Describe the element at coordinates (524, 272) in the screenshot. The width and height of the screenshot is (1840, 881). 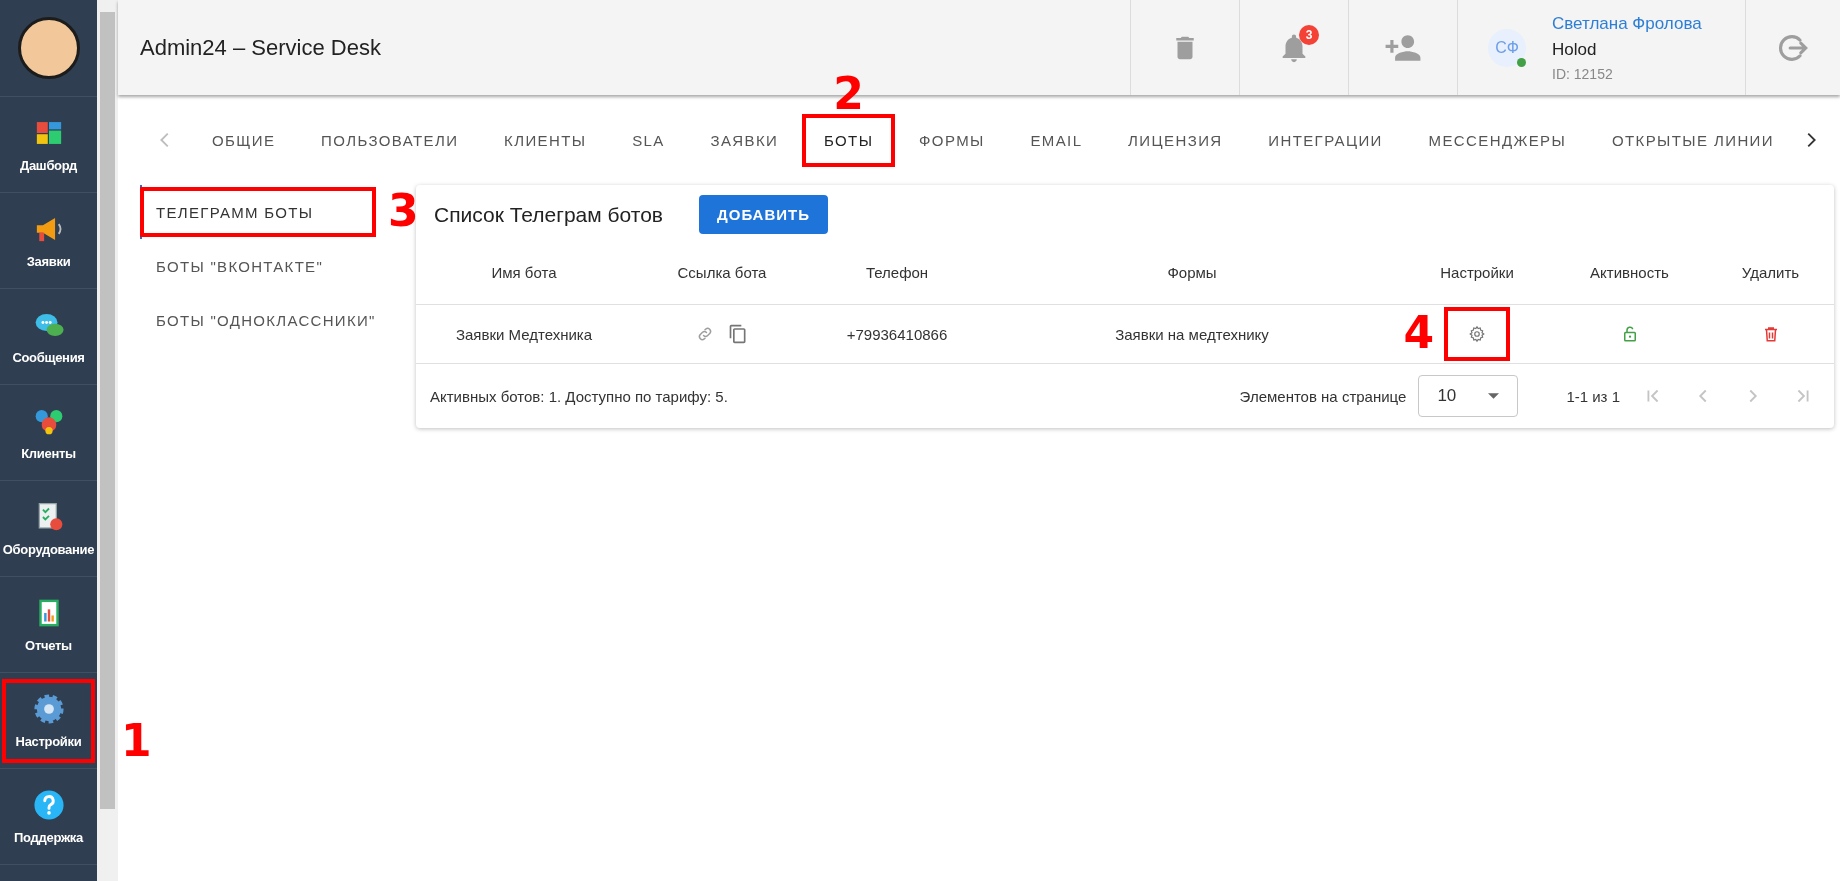
I see `column-header: Имя бота` at that location.